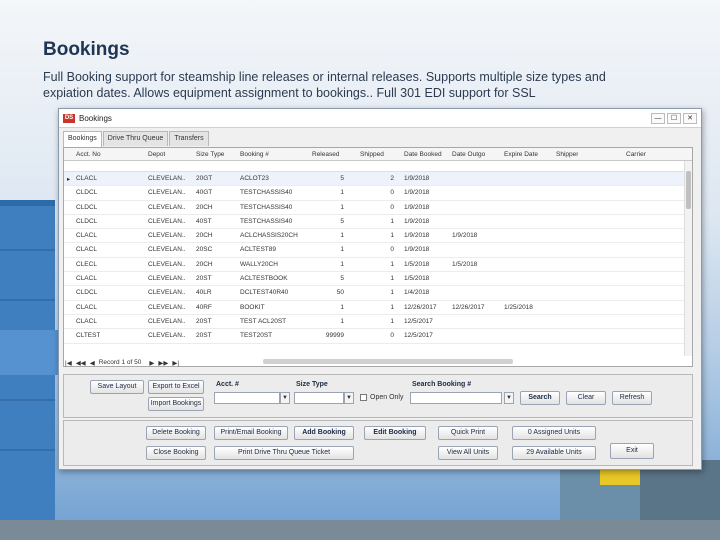  What do you see at coordinates (388, 361) in the screenshot?
I see `horizontal-scrollbar` at bounding box center [388, 361].